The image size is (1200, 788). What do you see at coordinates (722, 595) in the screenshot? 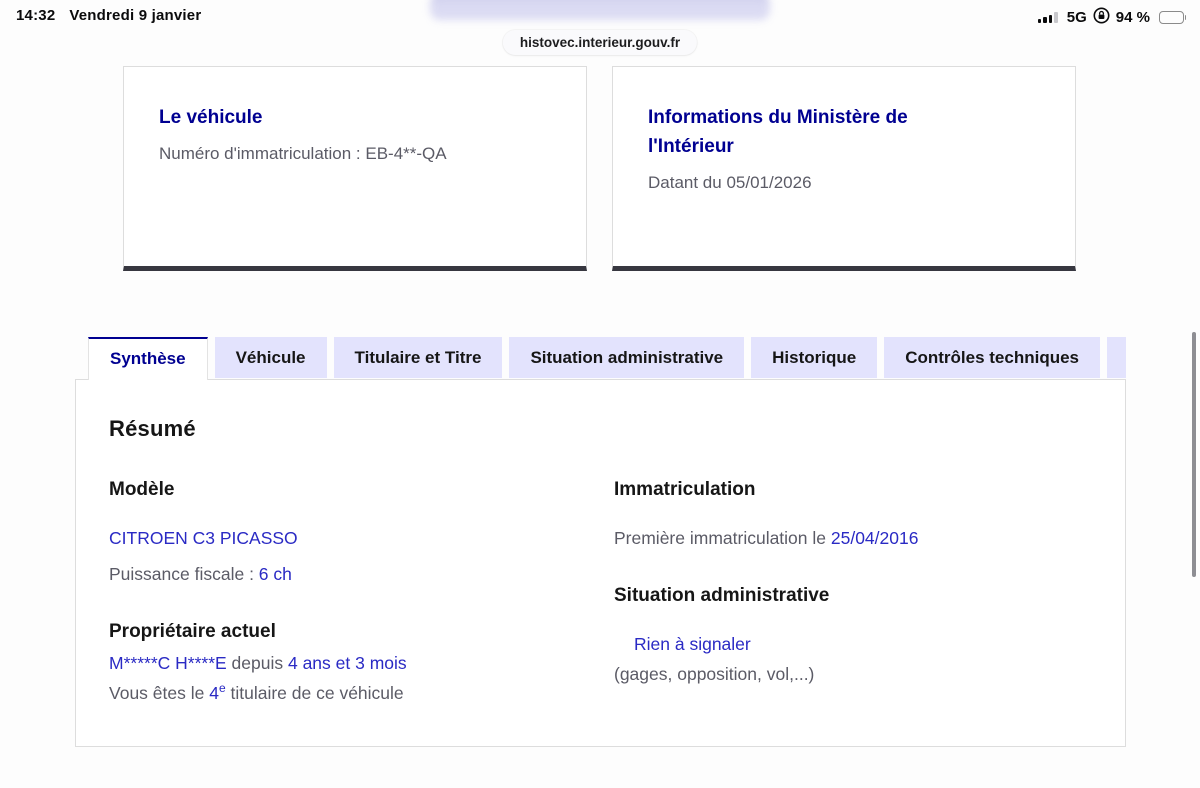
I see `situation-heading: Situation administrative` at bounding box center [722, 595].